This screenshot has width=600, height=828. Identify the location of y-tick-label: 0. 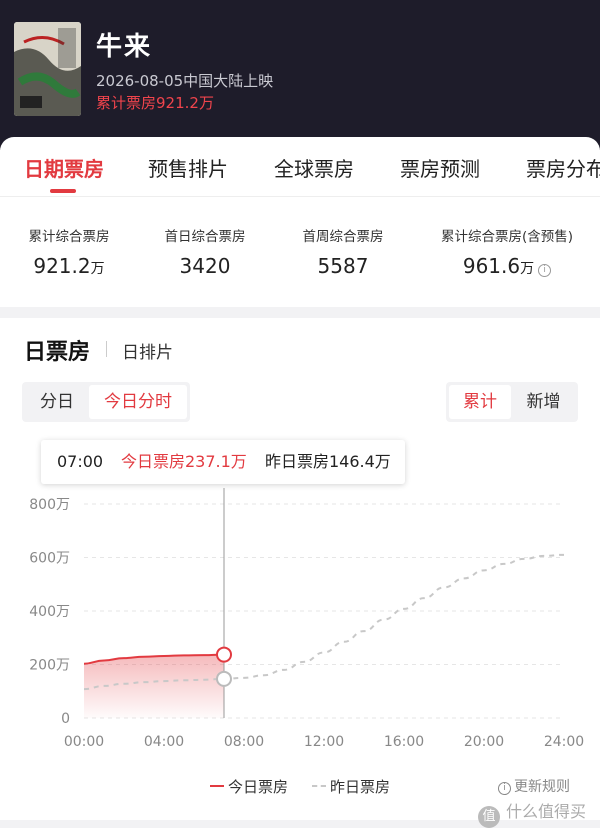
(65, 719).